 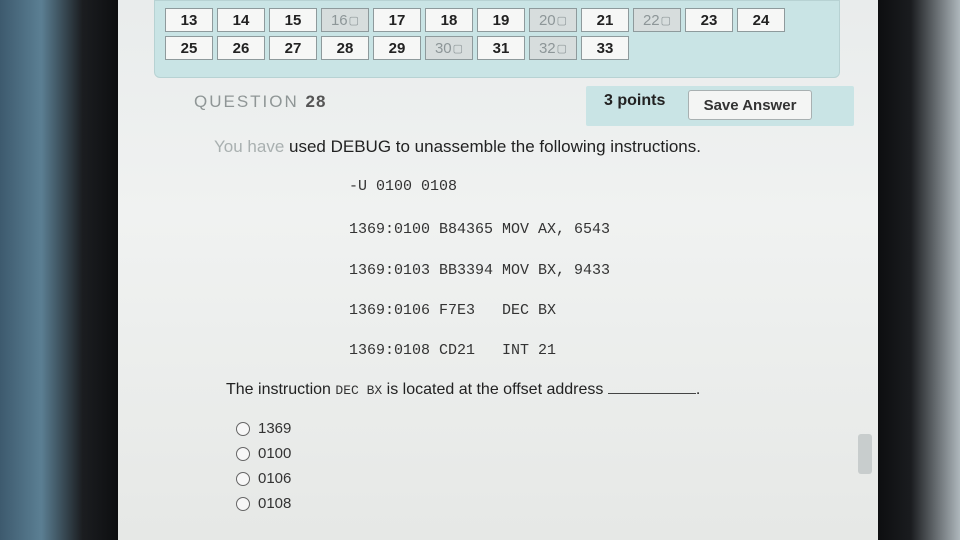 I want to click on question-nav-label: 22, so click(x=651, y=20).